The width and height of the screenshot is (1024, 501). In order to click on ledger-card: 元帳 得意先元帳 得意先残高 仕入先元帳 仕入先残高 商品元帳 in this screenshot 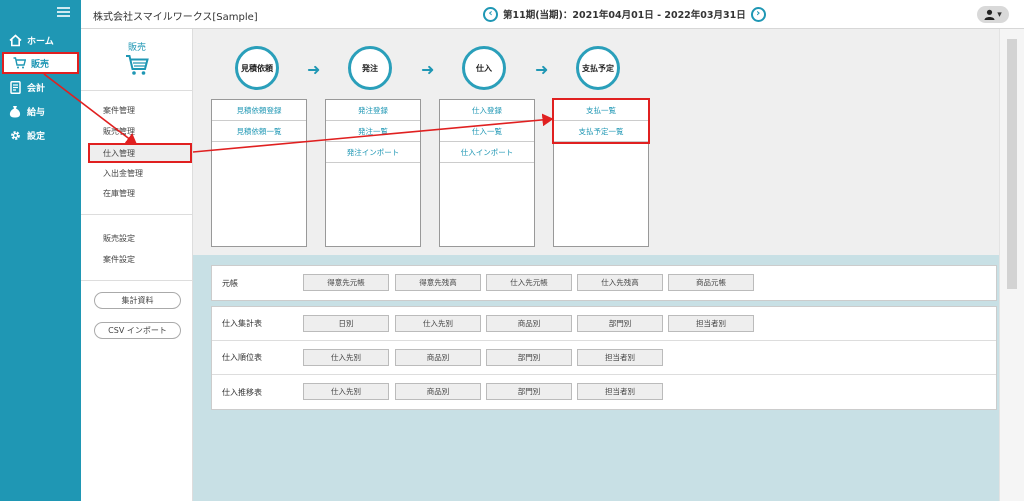, I will do `click(604, 283)`.